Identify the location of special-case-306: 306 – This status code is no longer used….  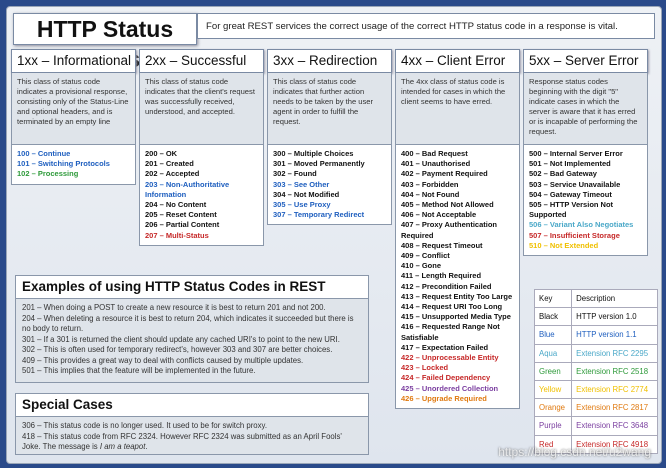
(145, 425).